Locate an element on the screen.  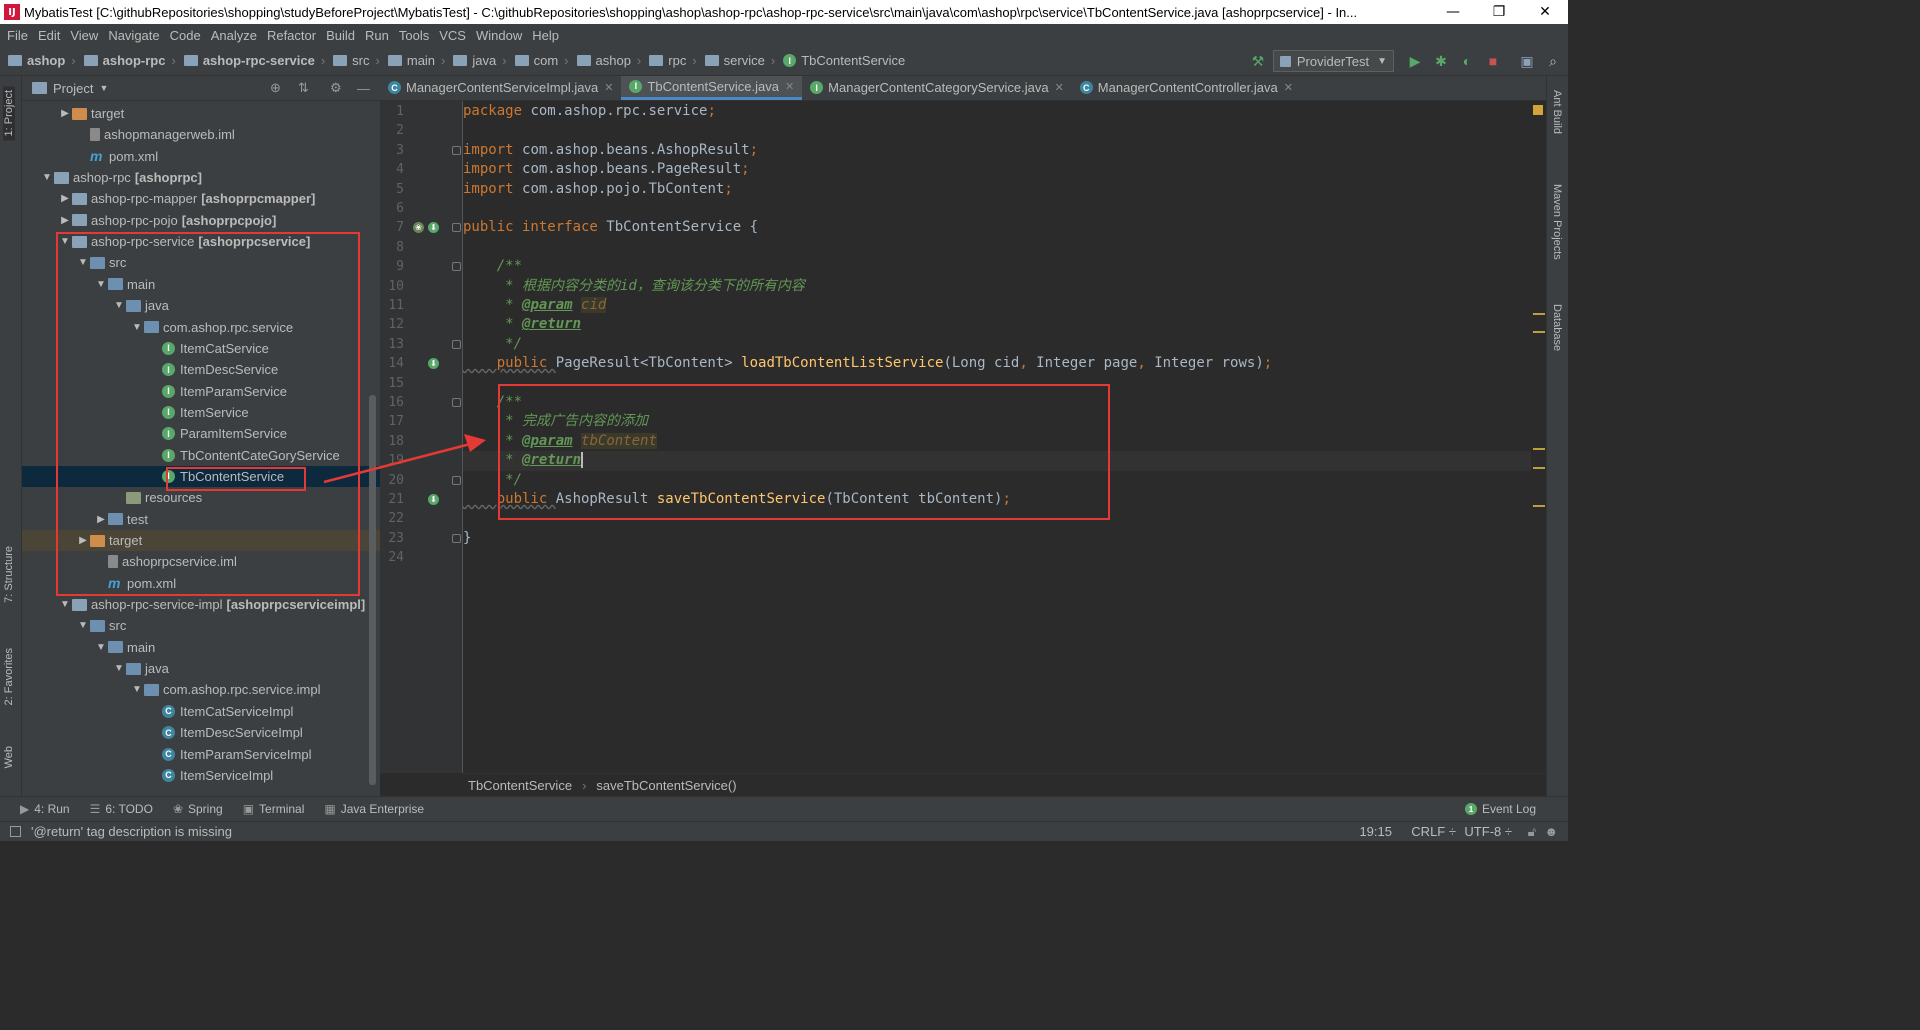
breadcrumb-item: service › is located at coordinates (739, 60).